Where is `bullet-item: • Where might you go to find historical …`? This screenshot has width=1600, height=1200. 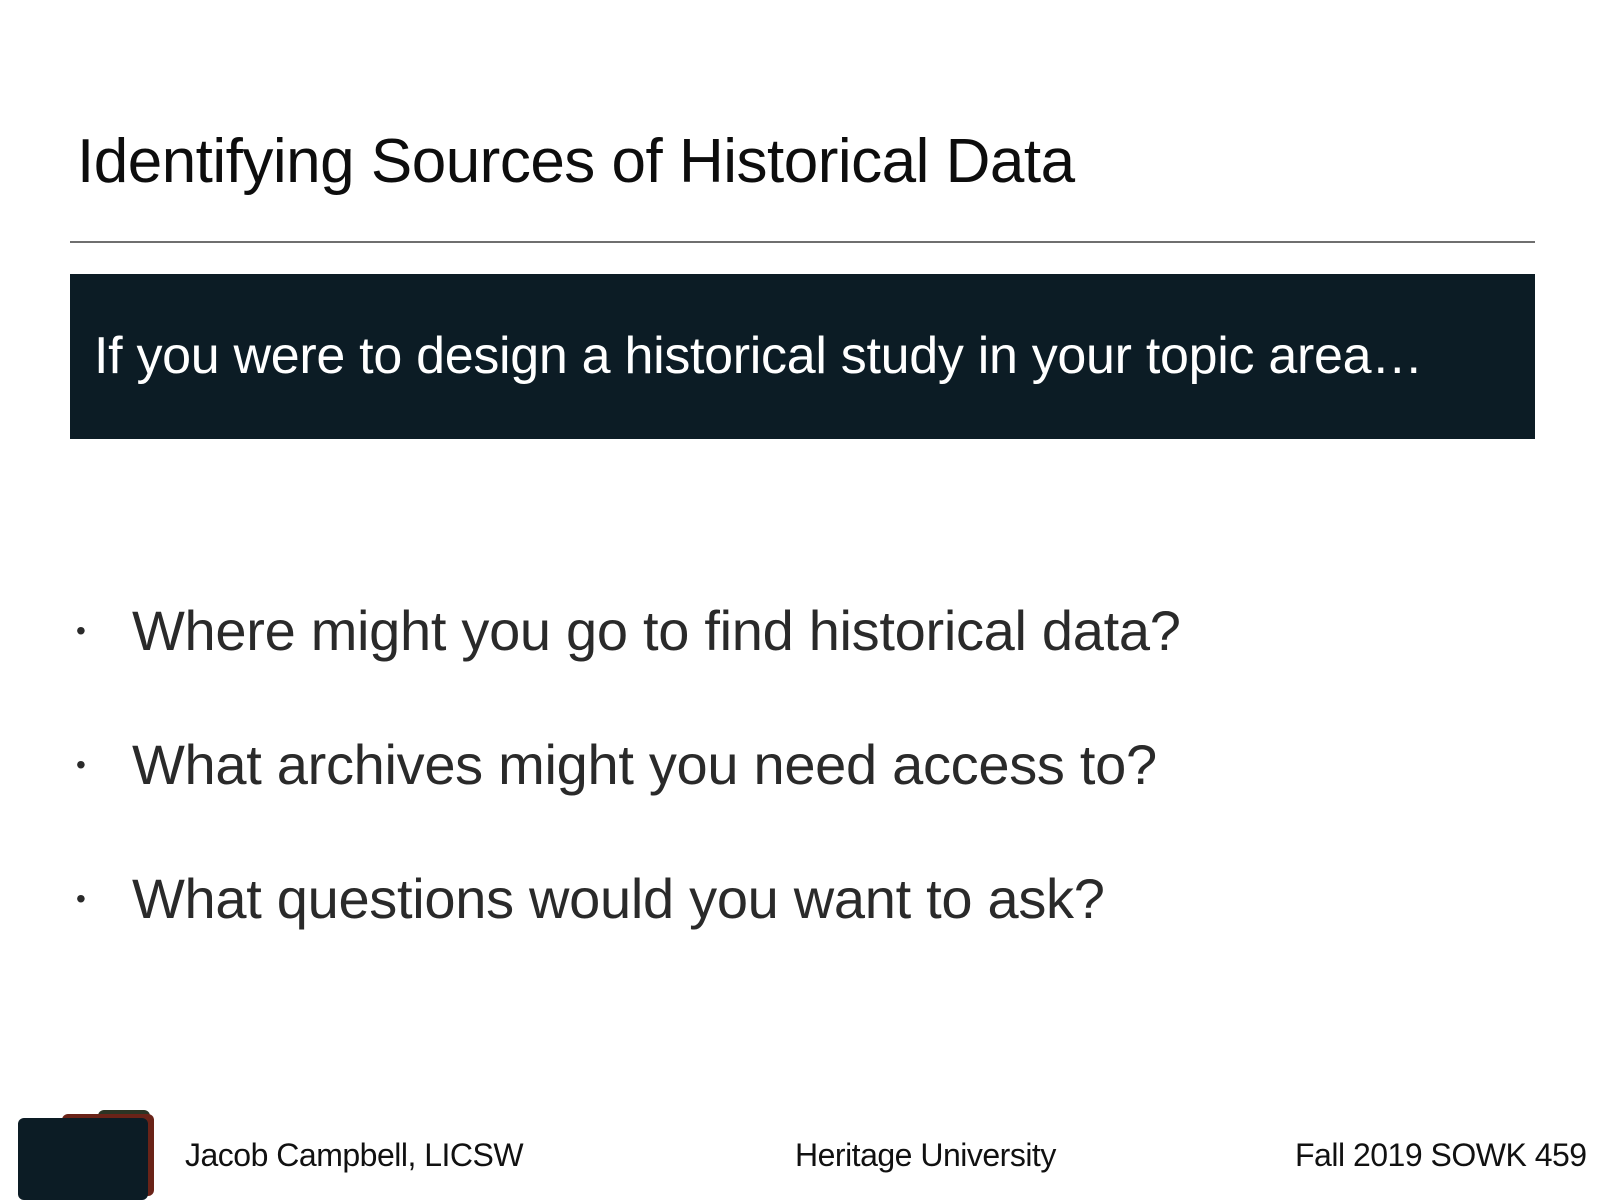 bullet-item: • Where might you go to find historical … is located at coordinates (628, 667).